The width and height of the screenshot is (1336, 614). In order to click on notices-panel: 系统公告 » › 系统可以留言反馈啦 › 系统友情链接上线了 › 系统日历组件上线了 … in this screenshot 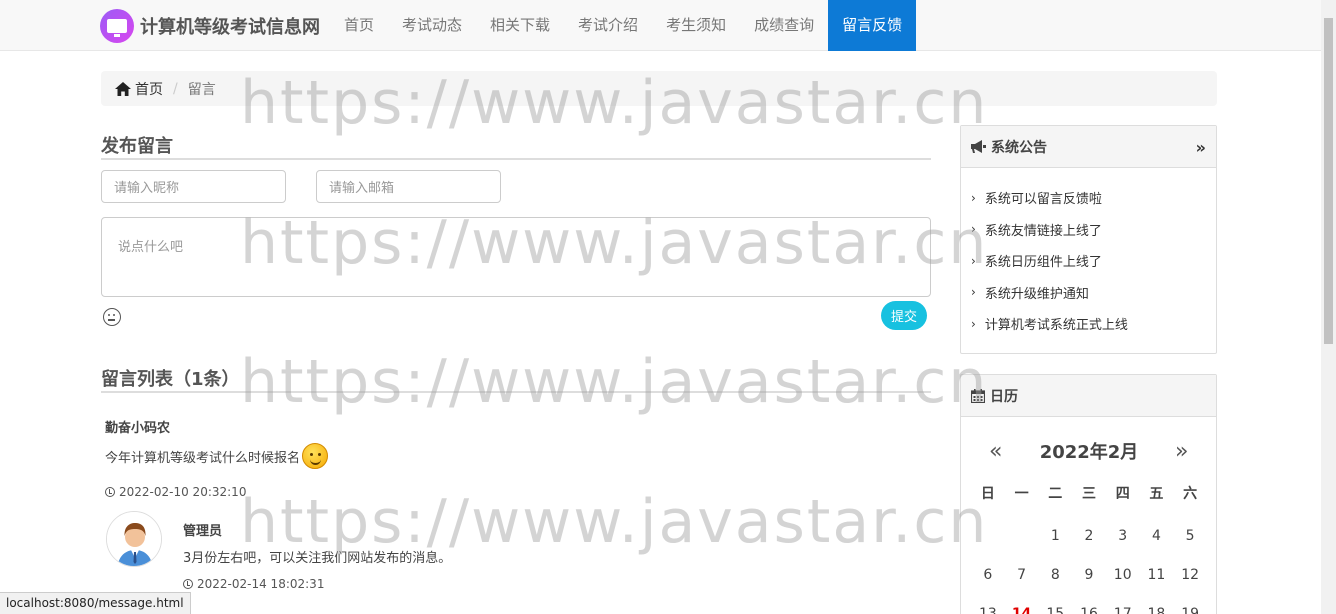, I will do `click(1088, 239)`.